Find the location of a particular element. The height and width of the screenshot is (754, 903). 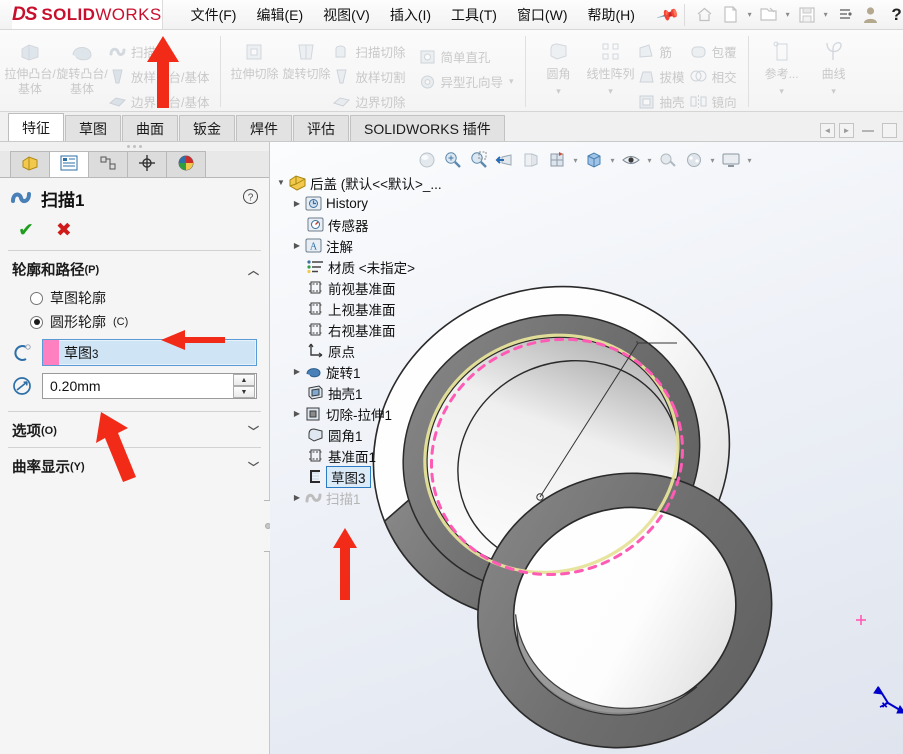

tab-dimxpert-manager is located at coordinates (147, 164).